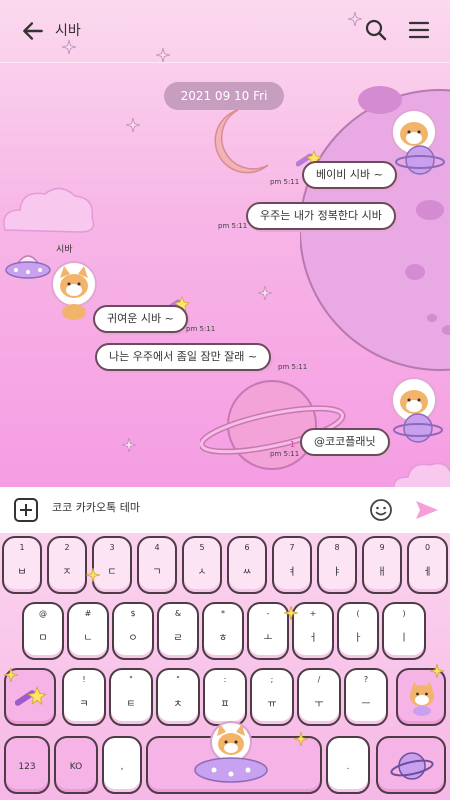 The width and height of the screenshot is (450, 800). What do you see at coordinates (337, 565) in the screenshot?
I see `key: 8ㅑ` at bounding box center [337, 565].